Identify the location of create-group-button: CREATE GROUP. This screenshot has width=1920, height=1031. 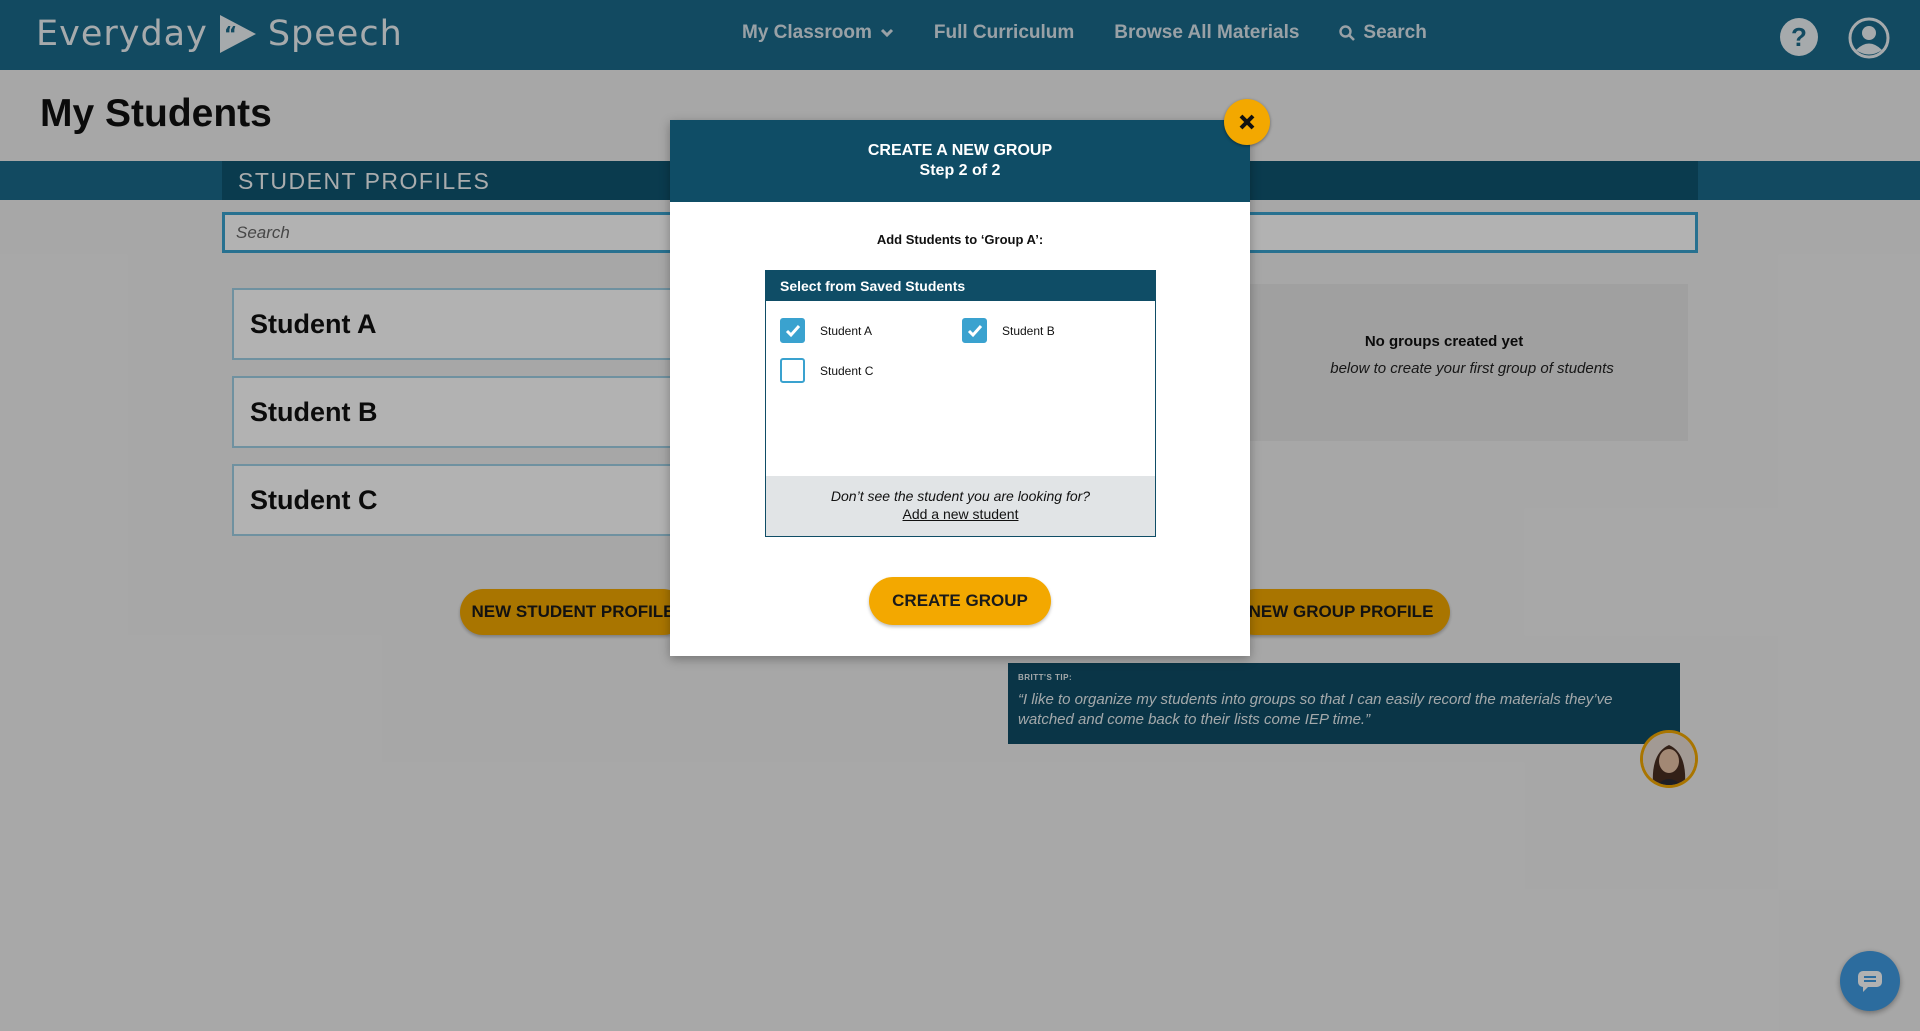
(960, 601).